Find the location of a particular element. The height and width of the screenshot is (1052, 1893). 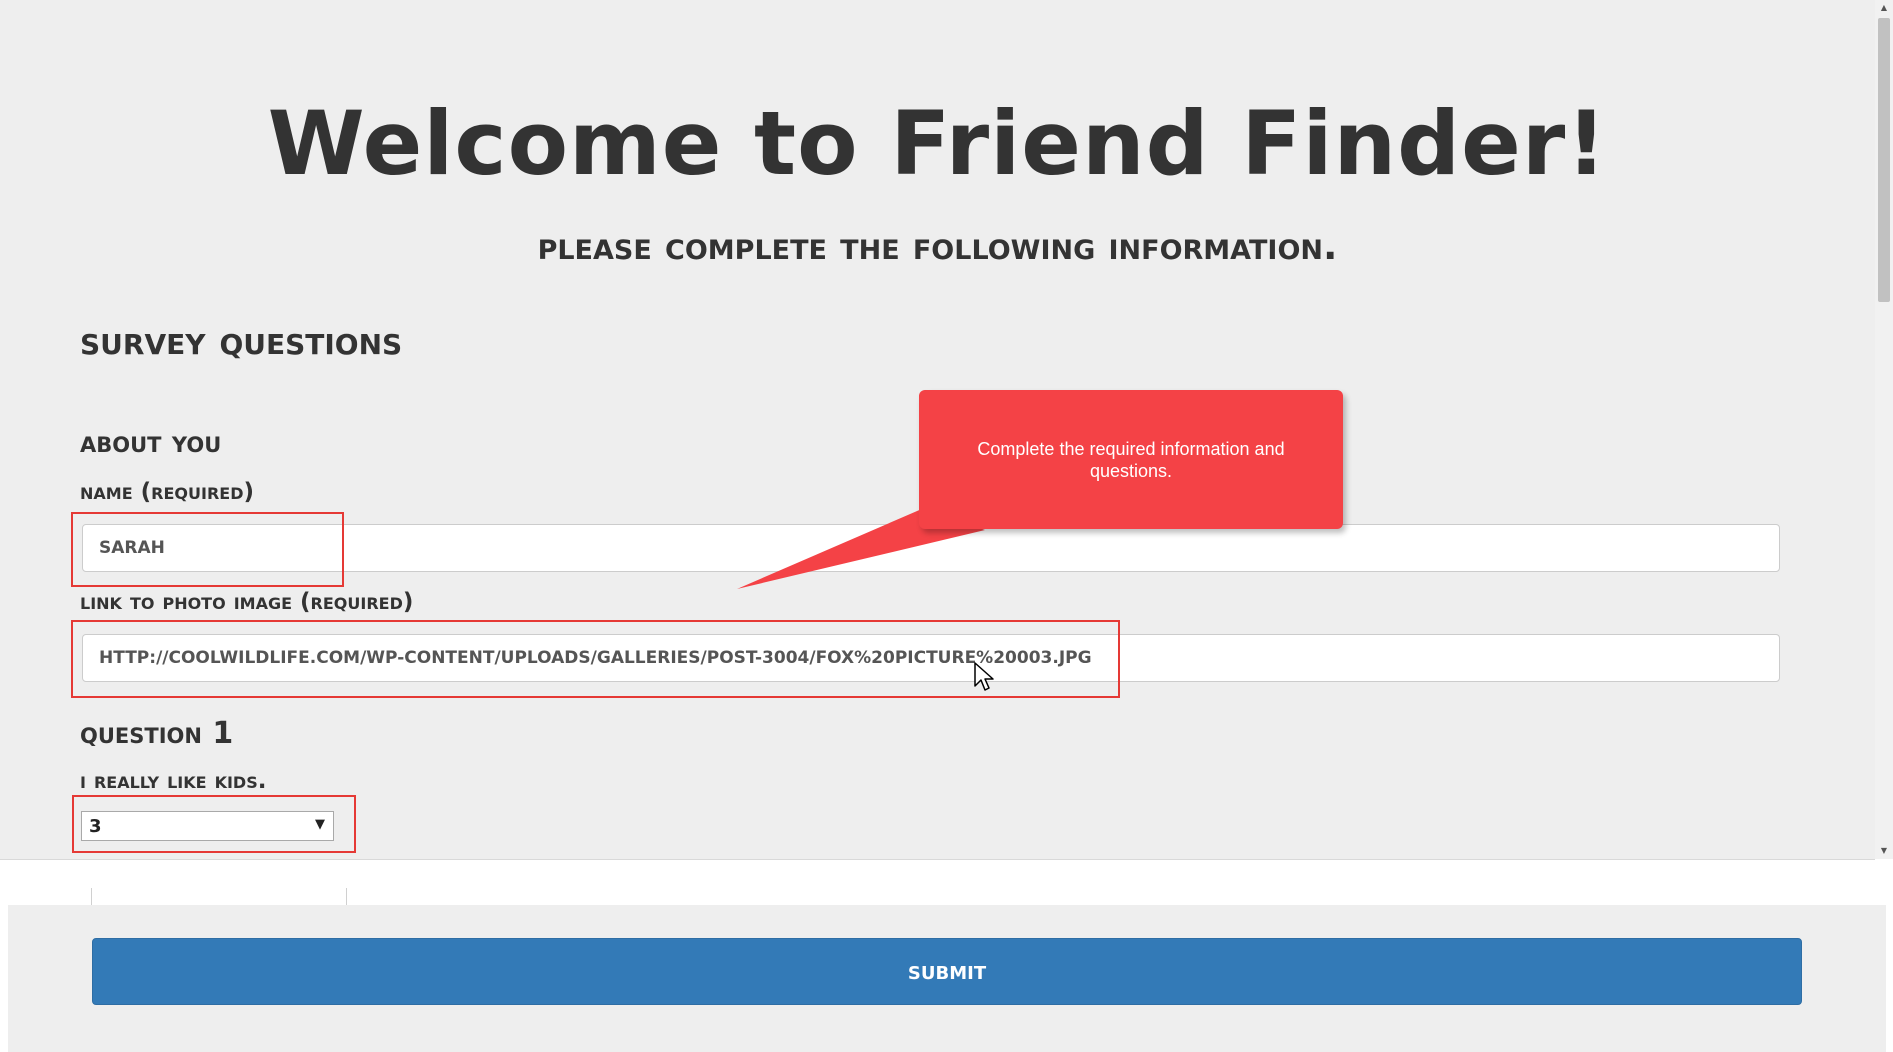

vertical-scrollbar: ▲ ▼ is located at coordinates (1884, 429).